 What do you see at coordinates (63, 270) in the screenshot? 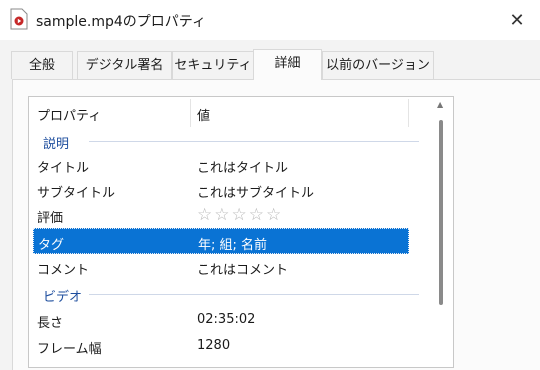
I see `property-name: コメント` at bounding box center [63, 270].